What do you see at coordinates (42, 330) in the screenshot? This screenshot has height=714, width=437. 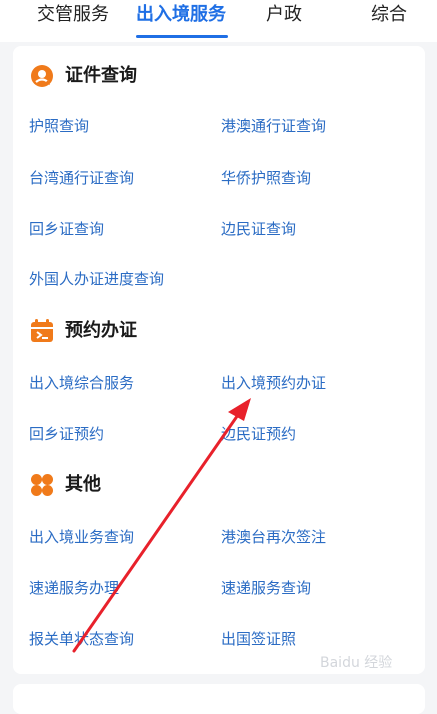 I see `calendar-icon` at bounding box center [42, 330].